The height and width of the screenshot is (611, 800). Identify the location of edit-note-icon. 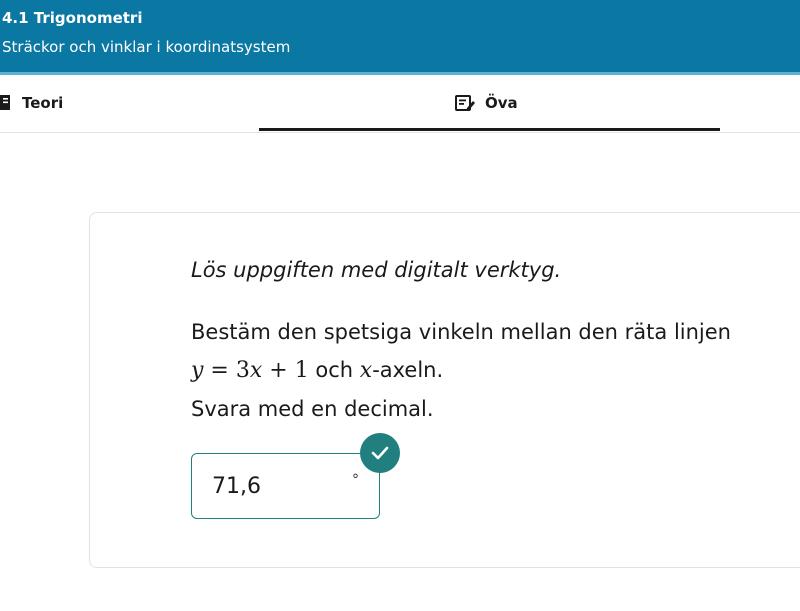
(465, 103).